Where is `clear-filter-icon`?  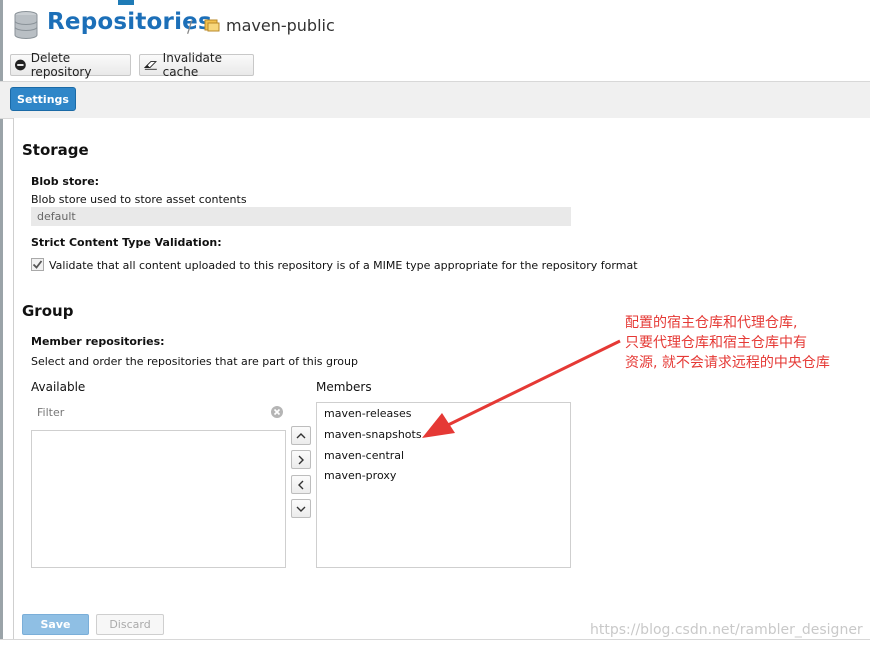
clear-filter-icon is located at coordinates (277, 412).